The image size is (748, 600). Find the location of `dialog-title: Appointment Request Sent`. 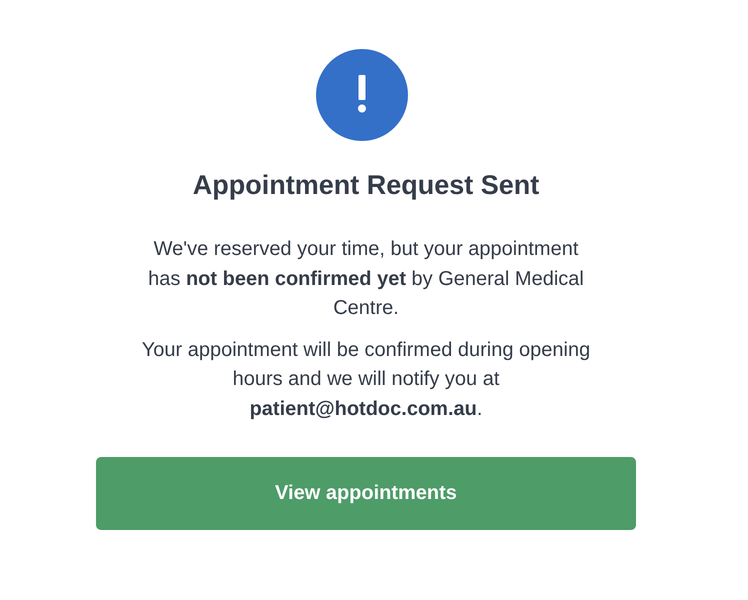

dialog-title: Appointment Request Sent is located at coordinates (366, 185).